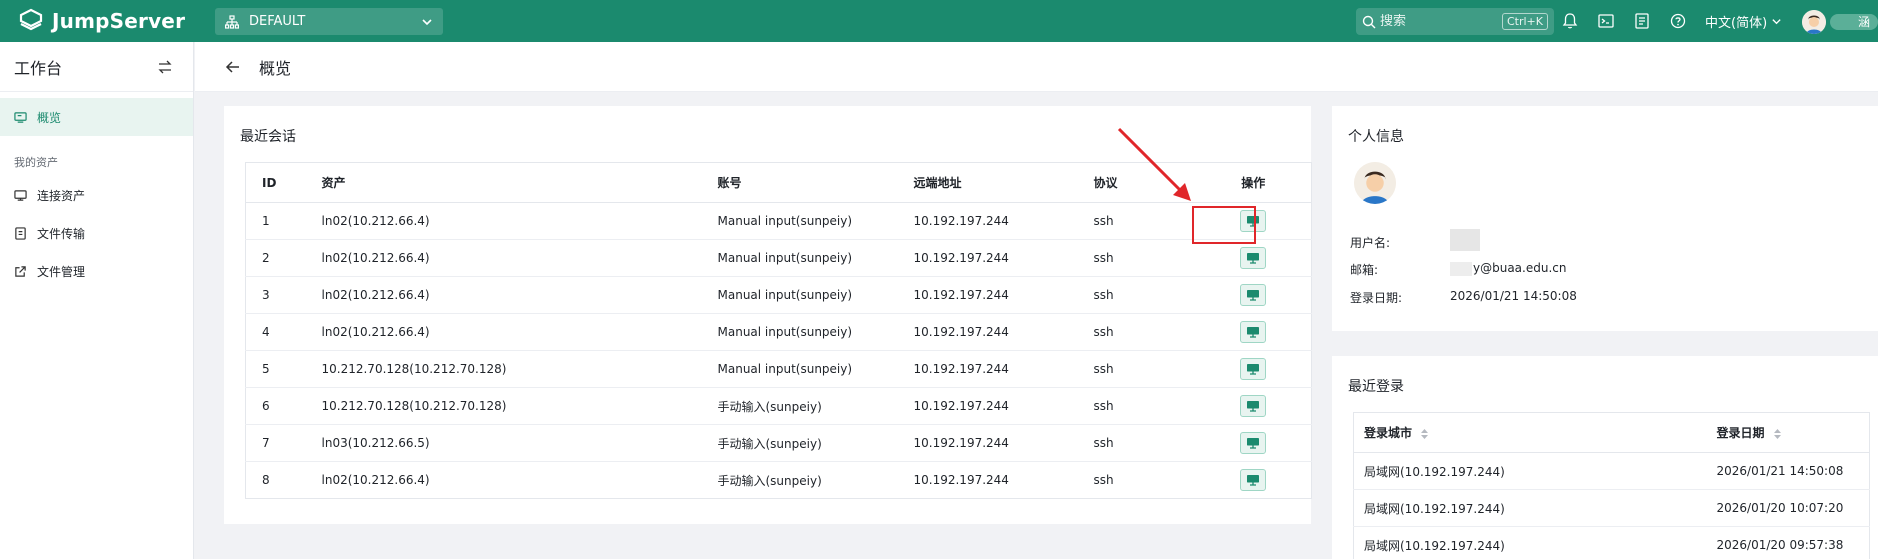 This screenshot has width=1878, height=559. Describe the element at coordinates (1530, 432) in the screenshot. I see `col-login-city: 登录城市` at that location.